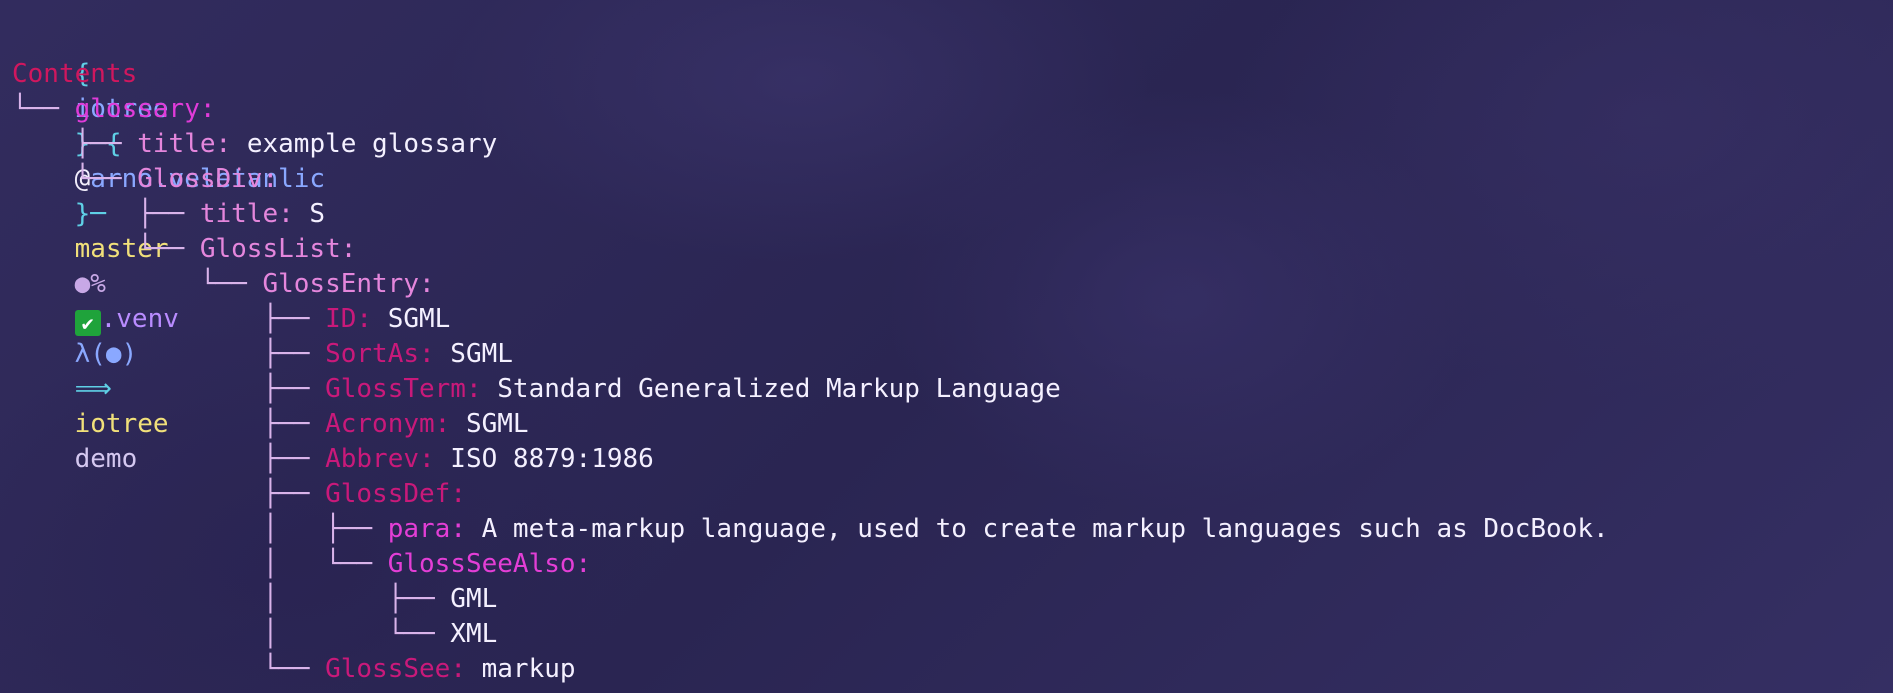 The width and height of the screenshot is (1893, 693). I want to click on tree-row: │ └── XML, so click(947, 634).